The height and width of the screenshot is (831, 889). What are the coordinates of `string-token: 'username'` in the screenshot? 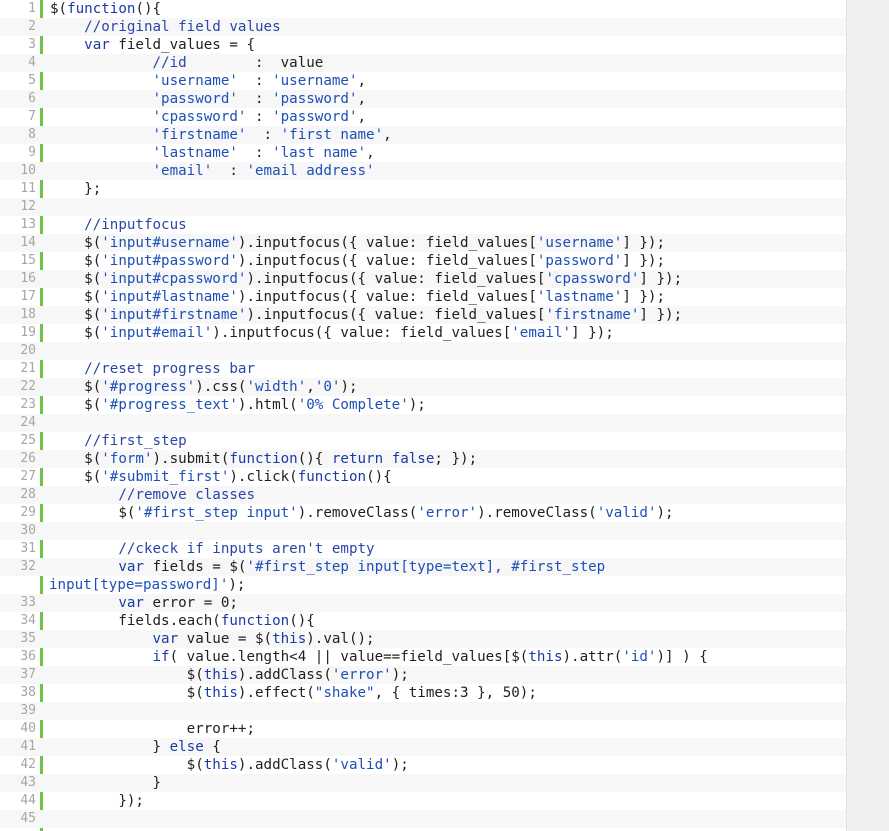 It's located at (315, 81).